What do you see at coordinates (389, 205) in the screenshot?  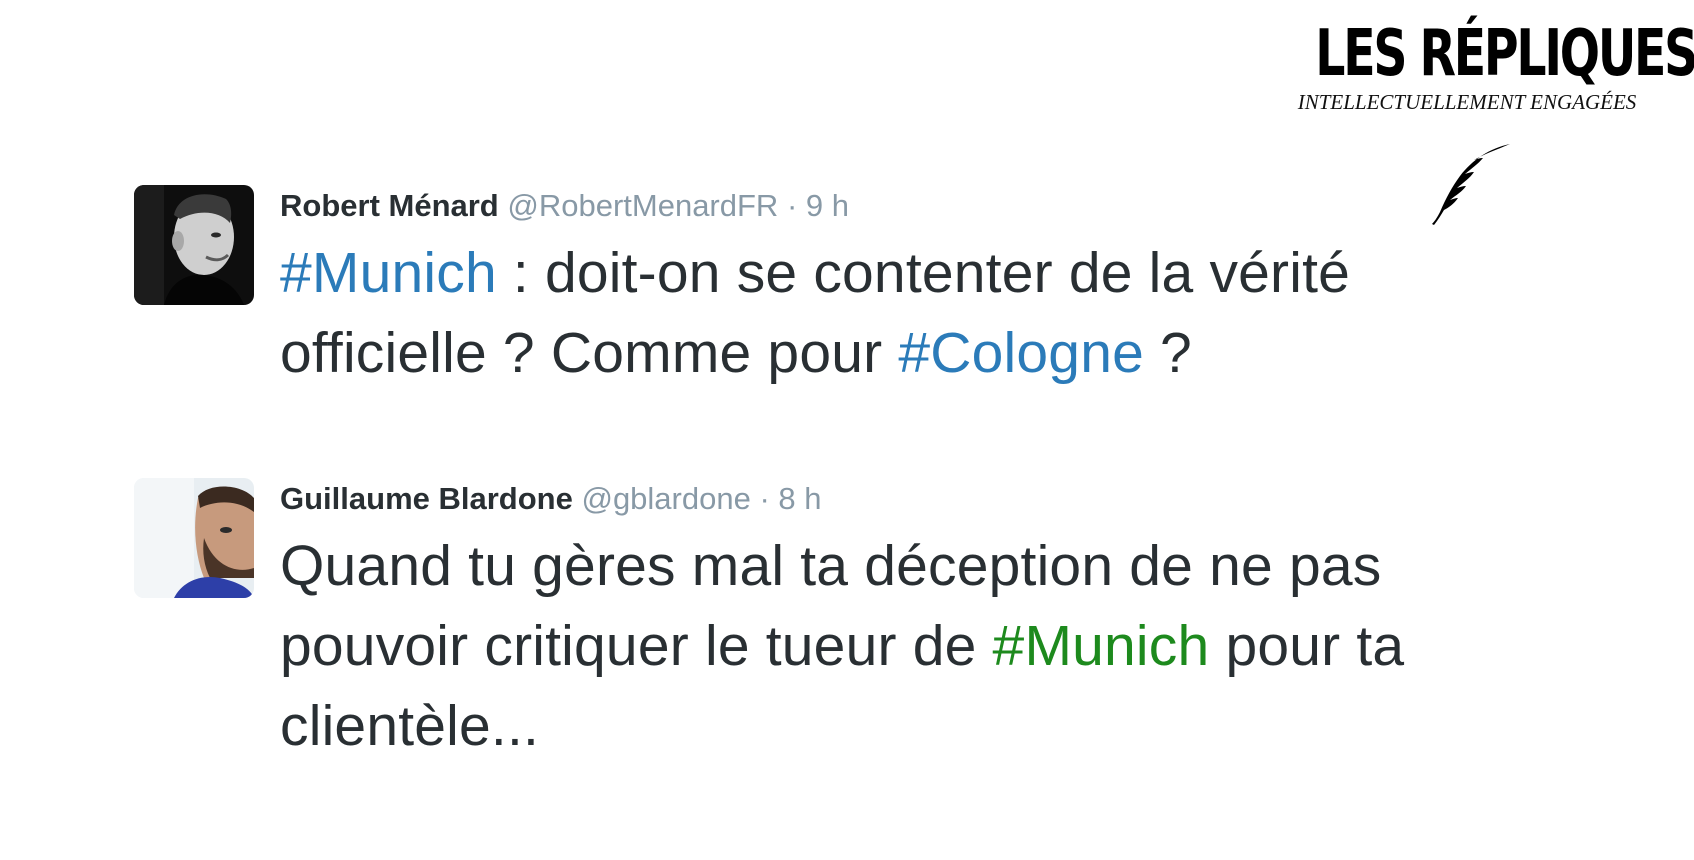 I see `author-name: Robert Ménard` at bounding box center [389, 205].